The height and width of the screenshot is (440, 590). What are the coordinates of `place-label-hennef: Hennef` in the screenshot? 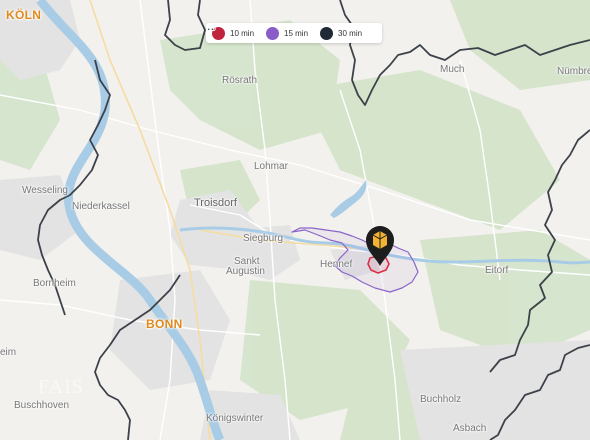 It's located at (336, 264).